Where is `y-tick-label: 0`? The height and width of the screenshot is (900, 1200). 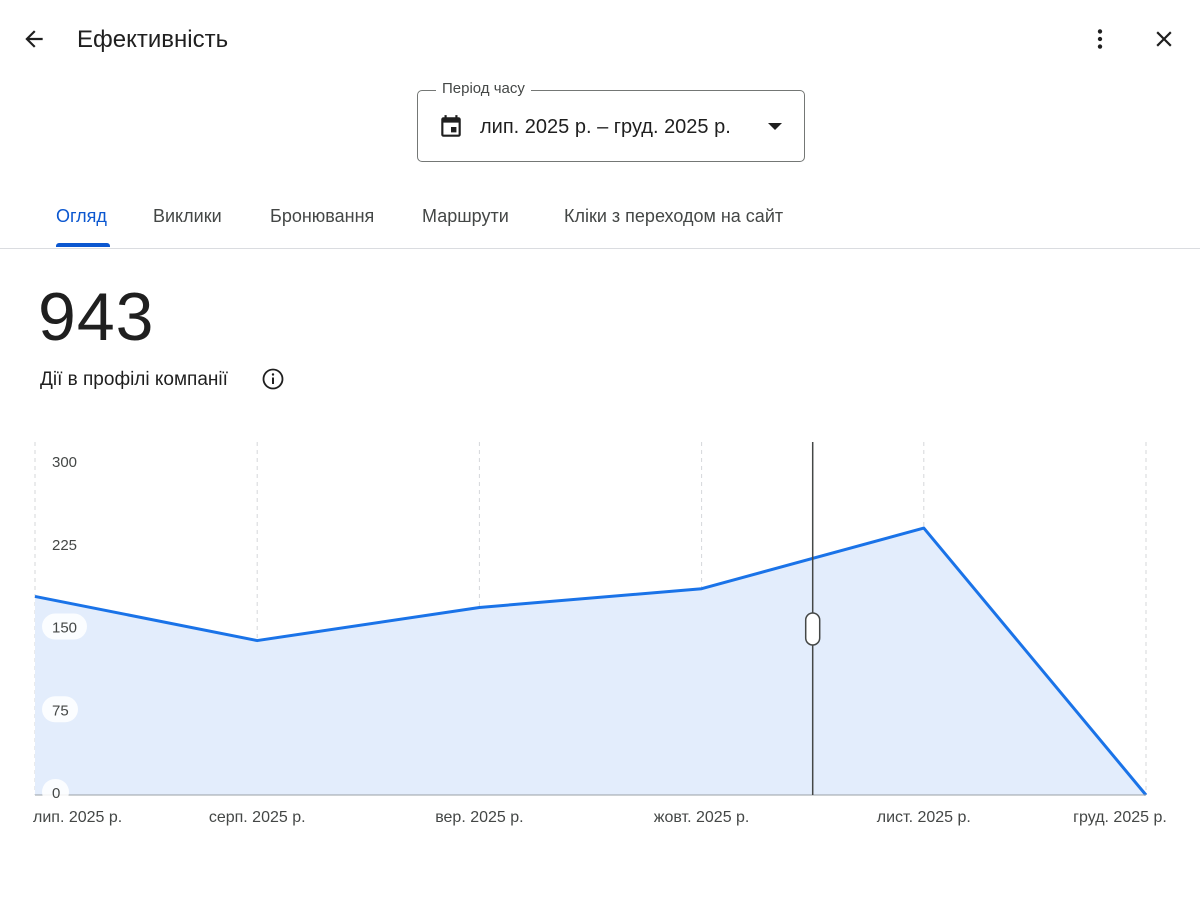
y-tick-label: 0 is located at coordinates (56, 793).